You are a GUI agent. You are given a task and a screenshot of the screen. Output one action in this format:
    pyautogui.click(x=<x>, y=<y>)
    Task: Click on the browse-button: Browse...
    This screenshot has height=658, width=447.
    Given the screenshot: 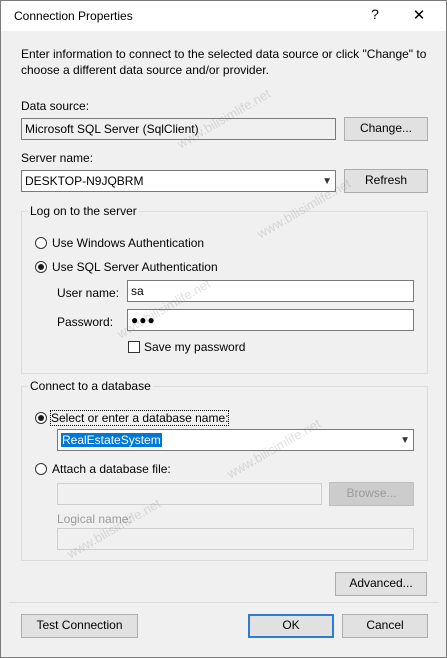 What is the action you would take?
    pyautogui.click(x=371, y=494)
    